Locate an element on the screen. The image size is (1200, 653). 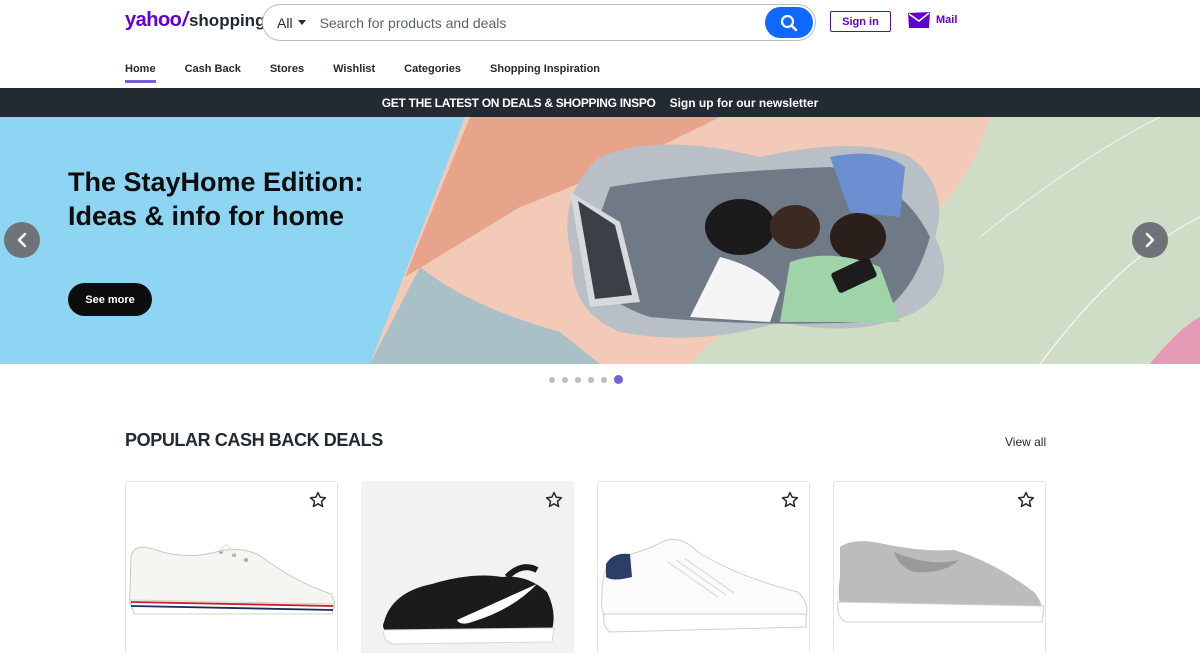
view-all-link: View all is located at coordinates (1025, 442).